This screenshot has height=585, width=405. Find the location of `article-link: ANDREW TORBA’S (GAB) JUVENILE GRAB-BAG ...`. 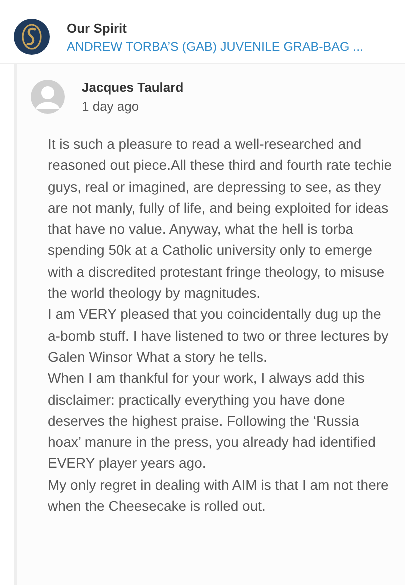

article-link: ANDREW TORBA’S (GAB) JUVENILE GRAB-BAG ... is located at coordinates (215, 47).